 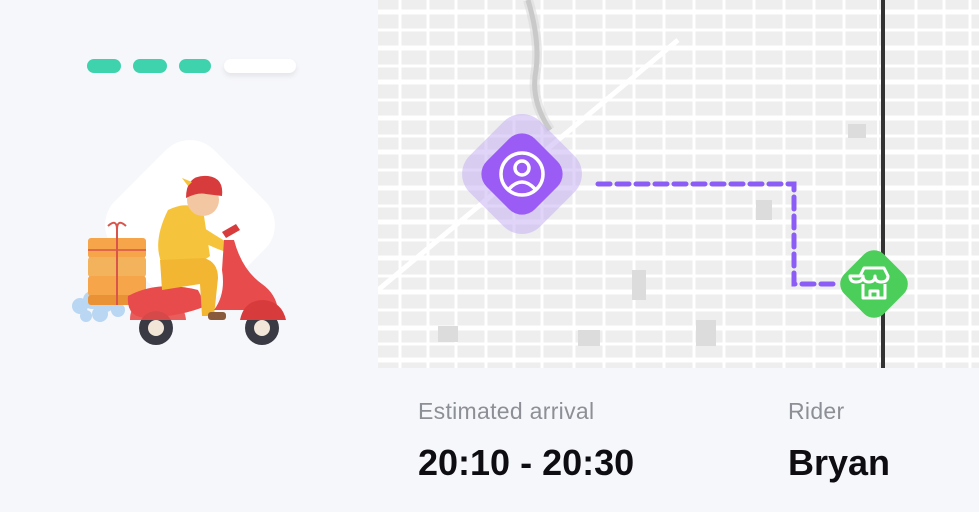 What do you see at coordinates (526, 462) in the screenshot?
I see `estimated-arrival-value: 20:10 - 20:30` at bounding box center [526, 462].